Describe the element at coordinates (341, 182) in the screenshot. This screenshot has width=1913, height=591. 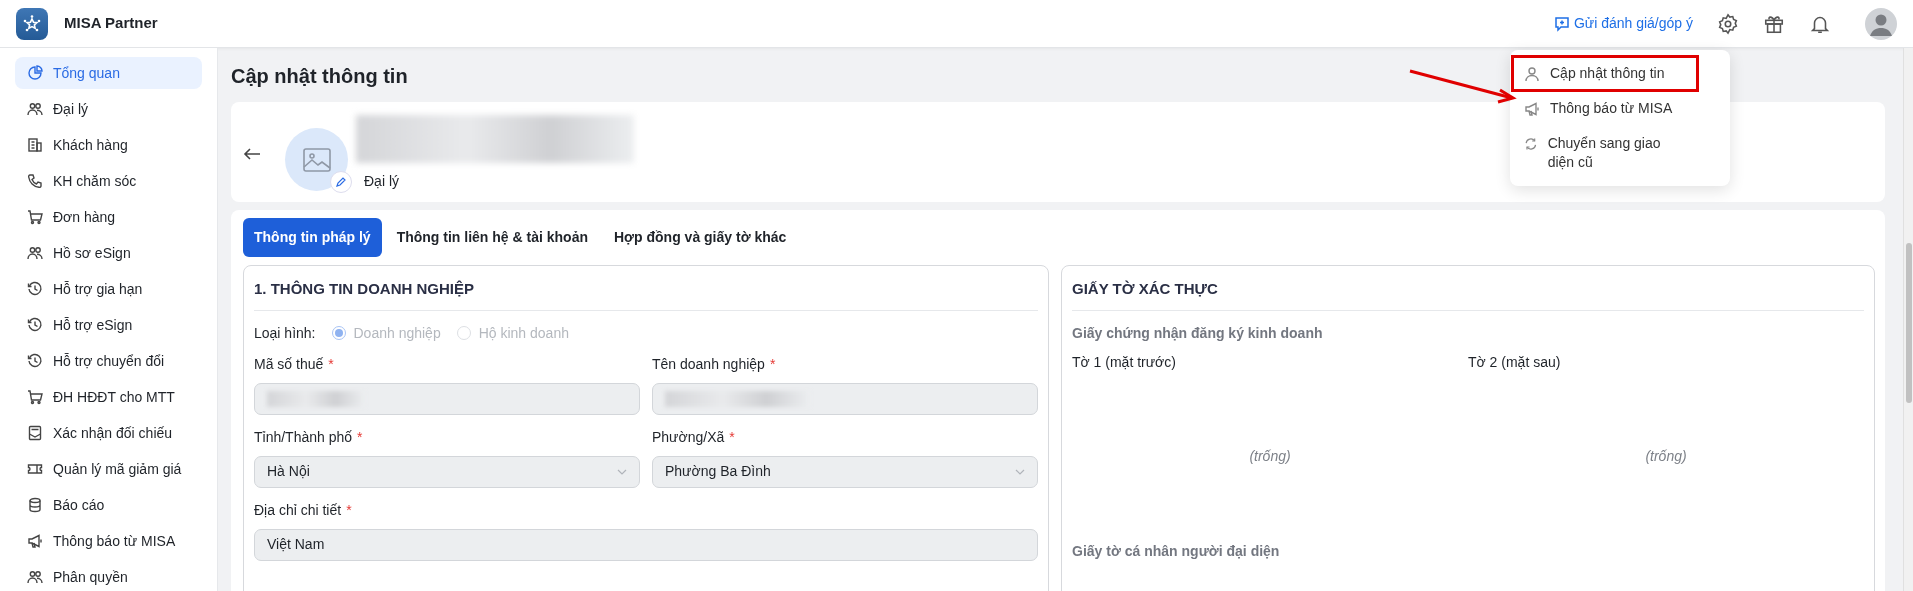
I see `edit-pencil-icon` at that location.